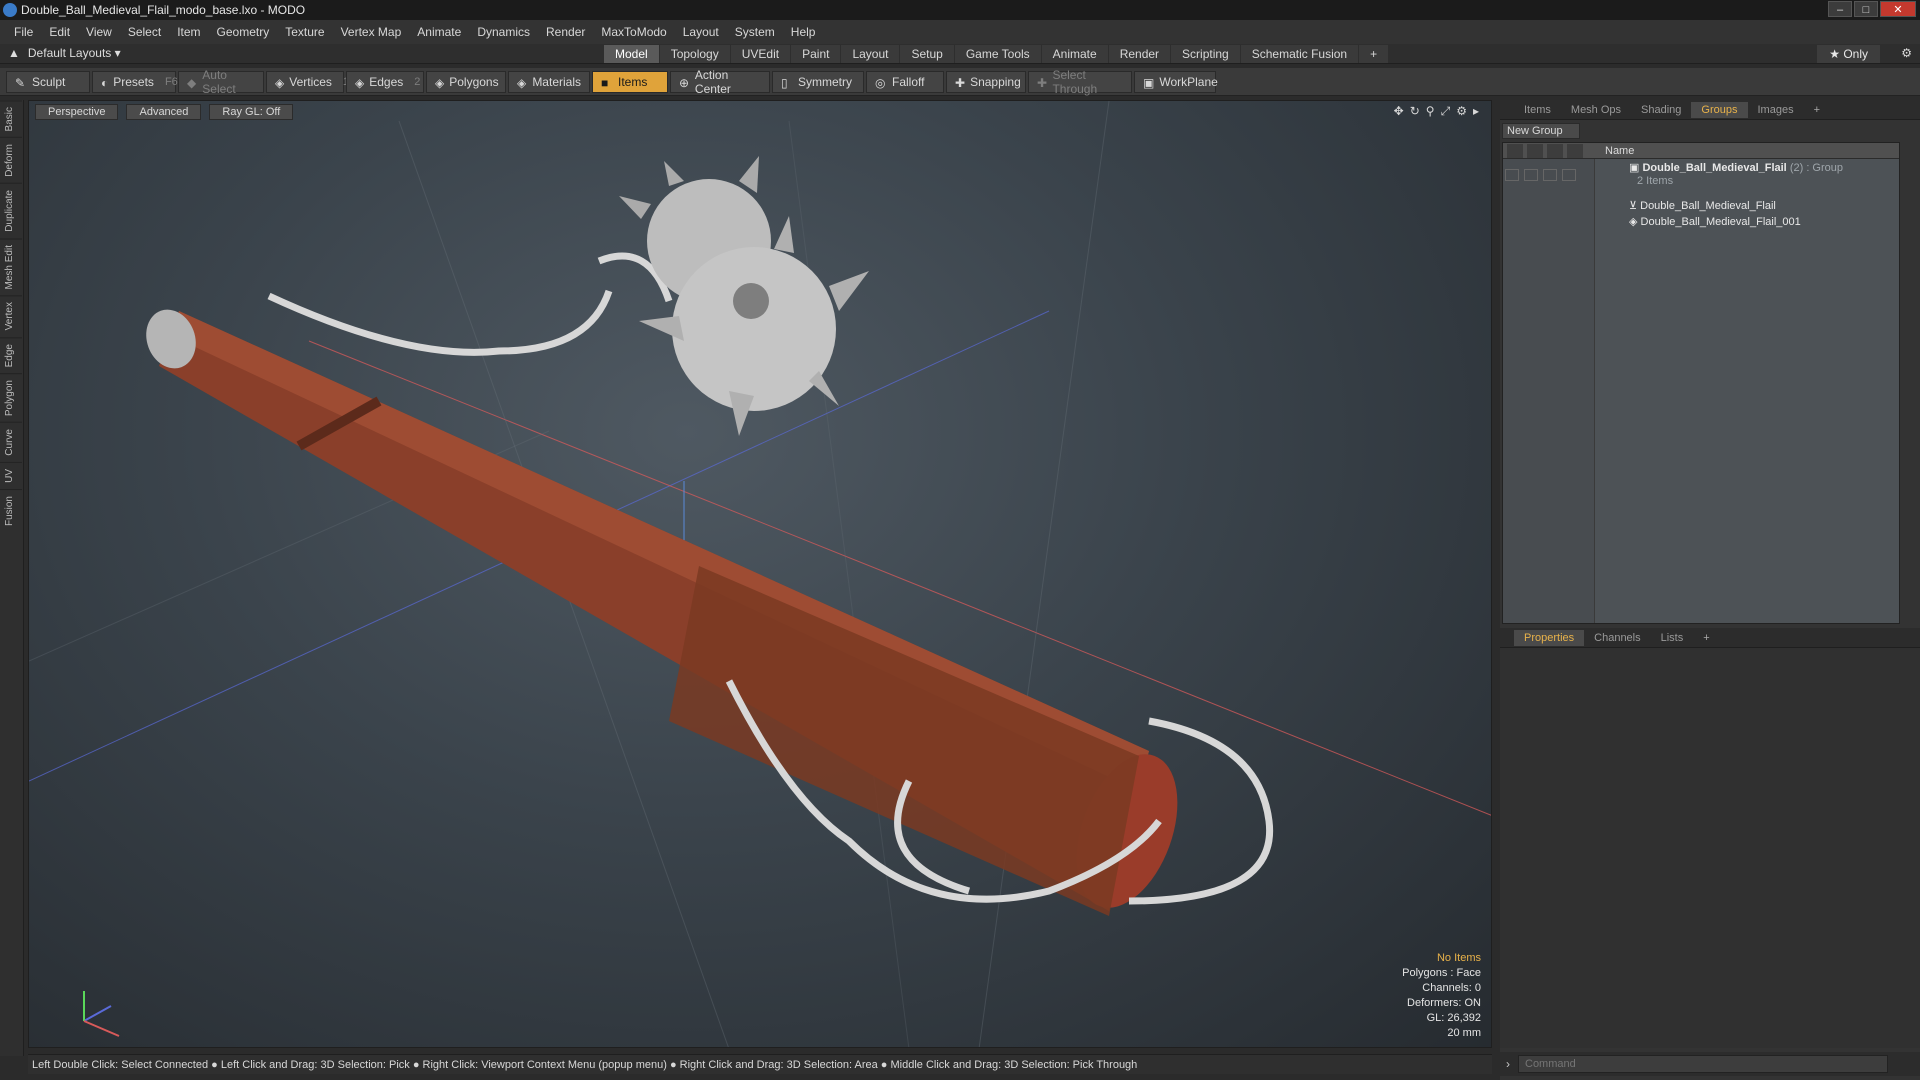 The height and width of the screenshot is (1080, 1920). What do you see at coordinates (466, 81) in the screenshot?
I see `polygons-button: ◈ Polygons` at bounding box center [466, 81].